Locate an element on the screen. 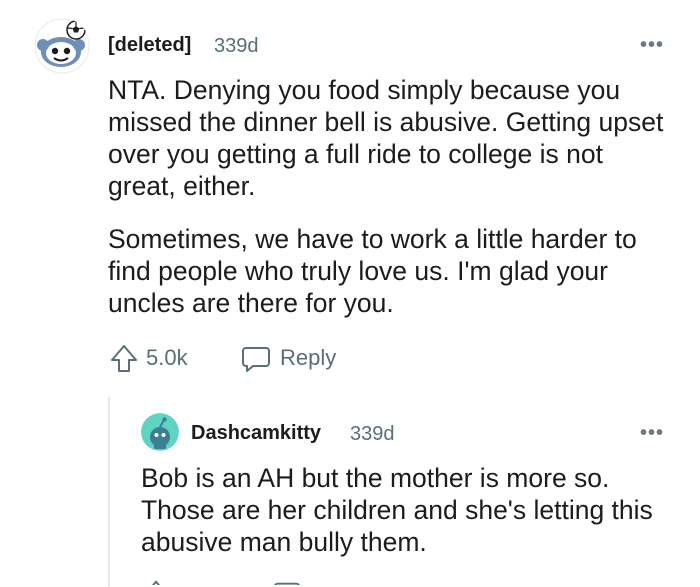 The image size is (700, 587). comment-more-options-button: ••• is located at coordinates (652, 45).